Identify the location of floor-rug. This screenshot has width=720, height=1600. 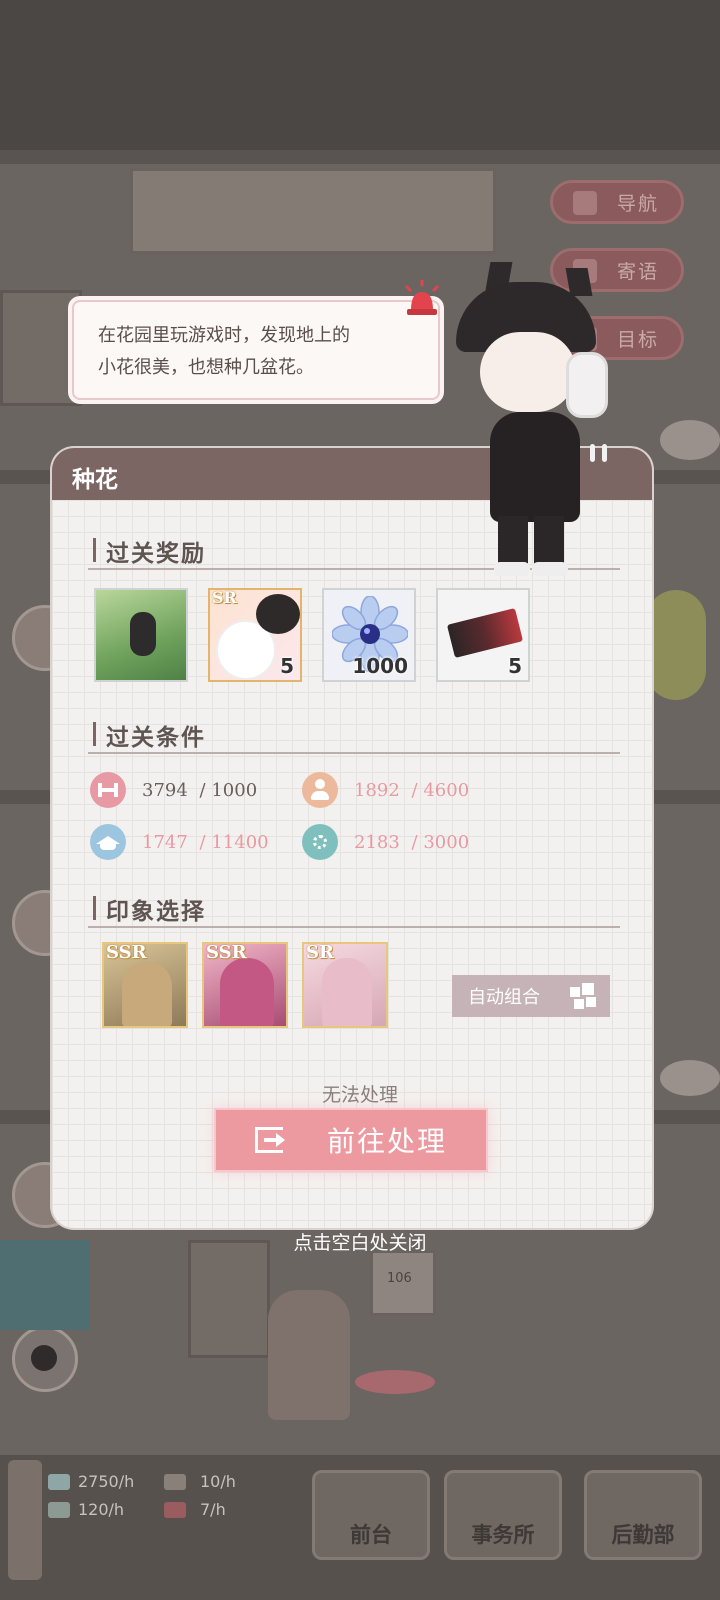
(395, 1382).